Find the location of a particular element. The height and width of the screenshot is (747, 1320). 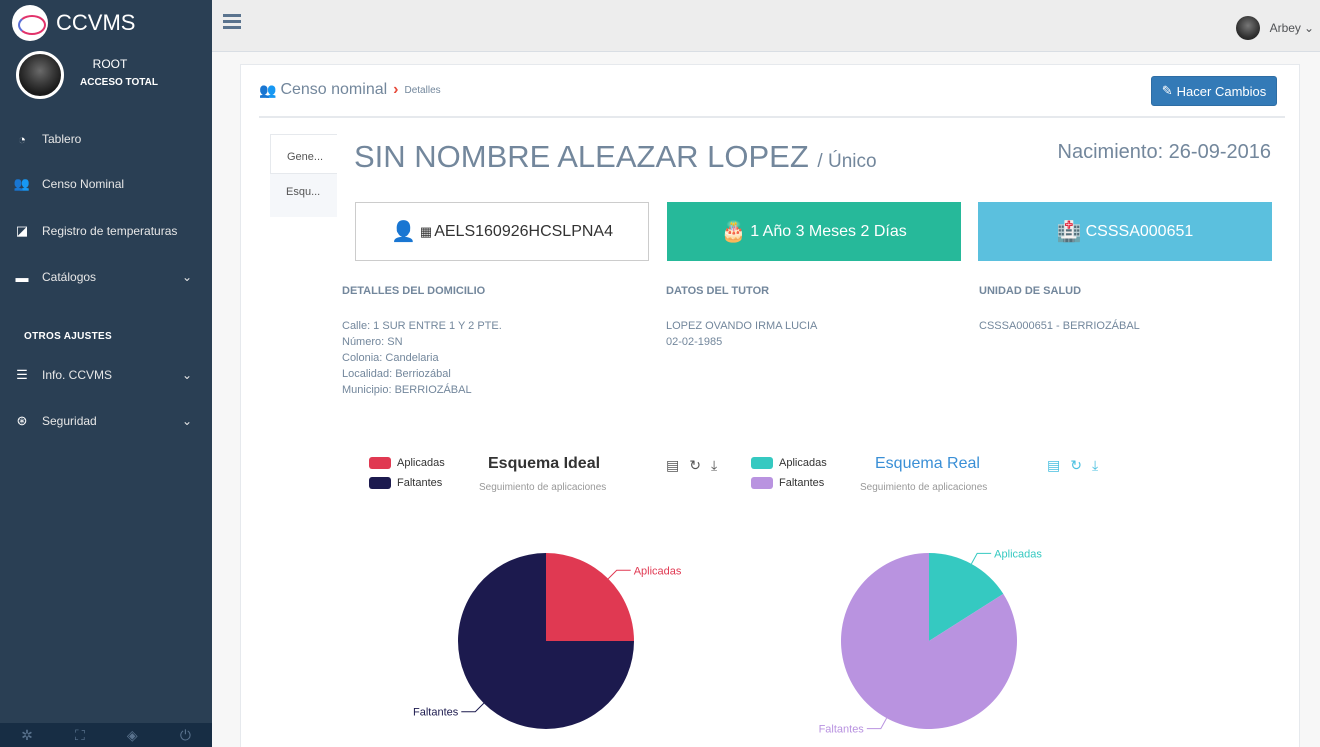

breadcrumb-sub: Detalles is located at coordinates (422, 90).